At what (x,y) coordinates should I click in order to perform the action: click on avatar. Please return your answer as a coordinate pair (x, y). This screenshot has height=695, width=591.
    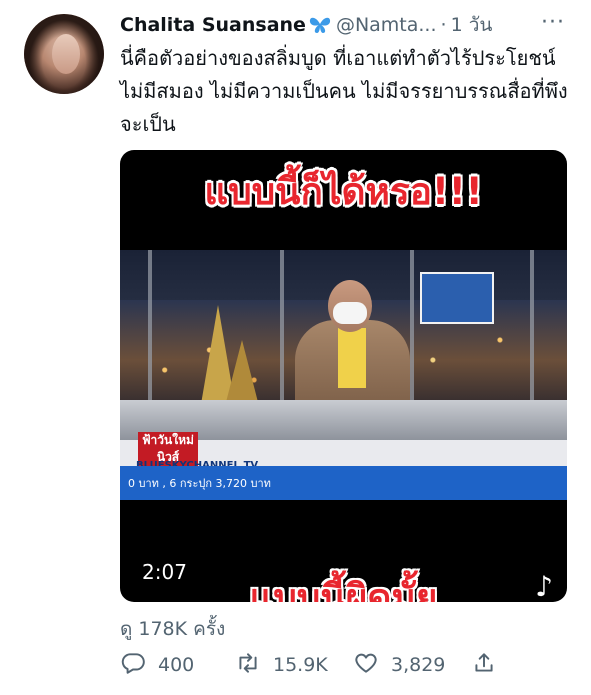
    Looking at the image, I should click on (64, 54).